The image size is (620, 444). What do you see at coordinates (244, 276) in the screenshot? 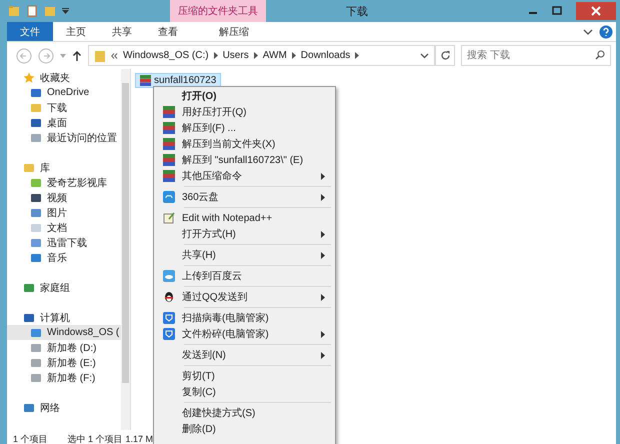
I see `menu-item: 上传到百度云` at bounding box center [244, 276].